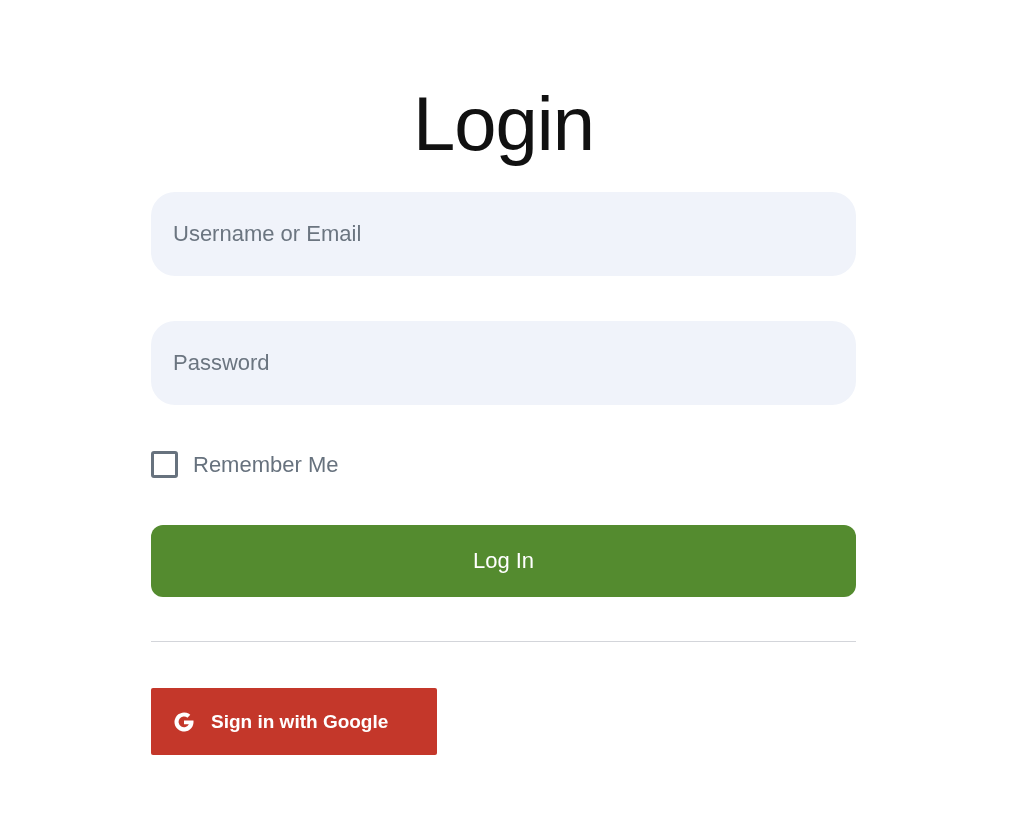 This screenshot has width=1017, height=814. Describe the element at coordinates (294, 721) in the screenshot. I see `google-sign-in-button: Sign in with Google` at that location.